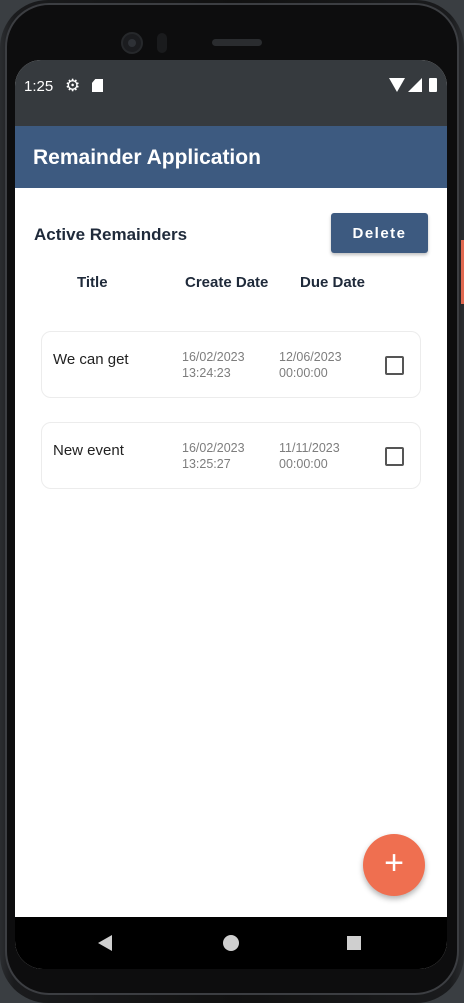 This screenshot has height=1003, width=464. I want to click on column-header-due-date: Due Date, so click(333, 282).